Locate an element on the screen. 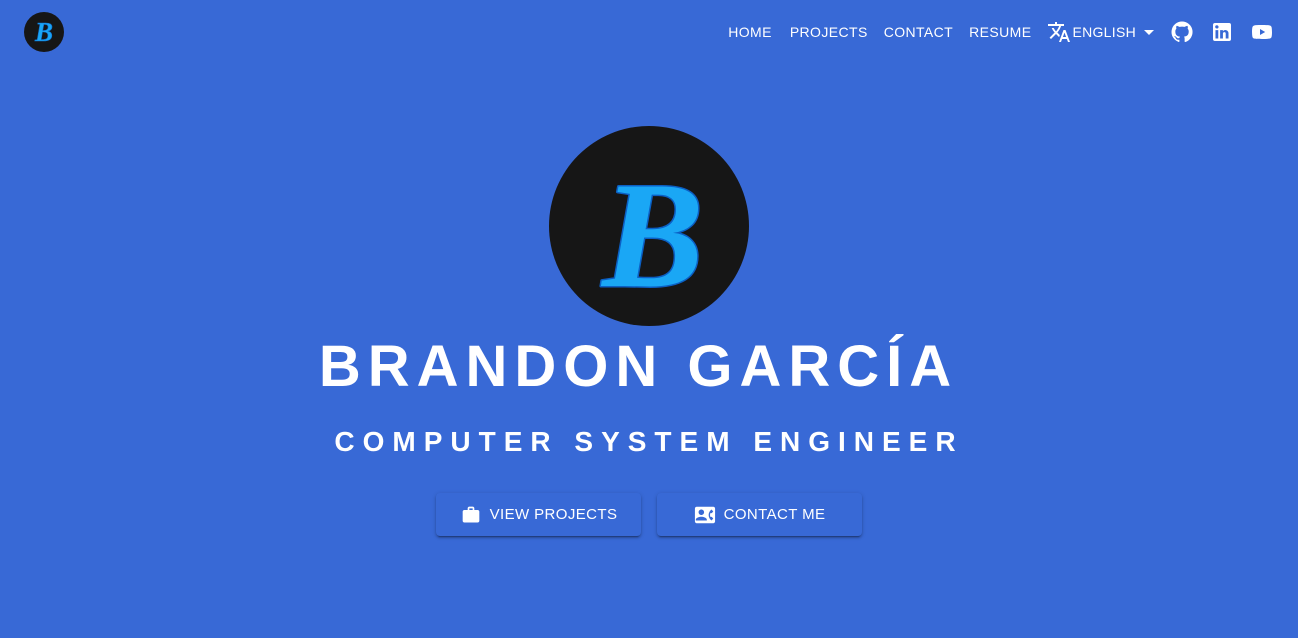 Image resolution: width=1298 pixels, height=638 pixels. brand-logo: B is located at coordinates (44, 32).